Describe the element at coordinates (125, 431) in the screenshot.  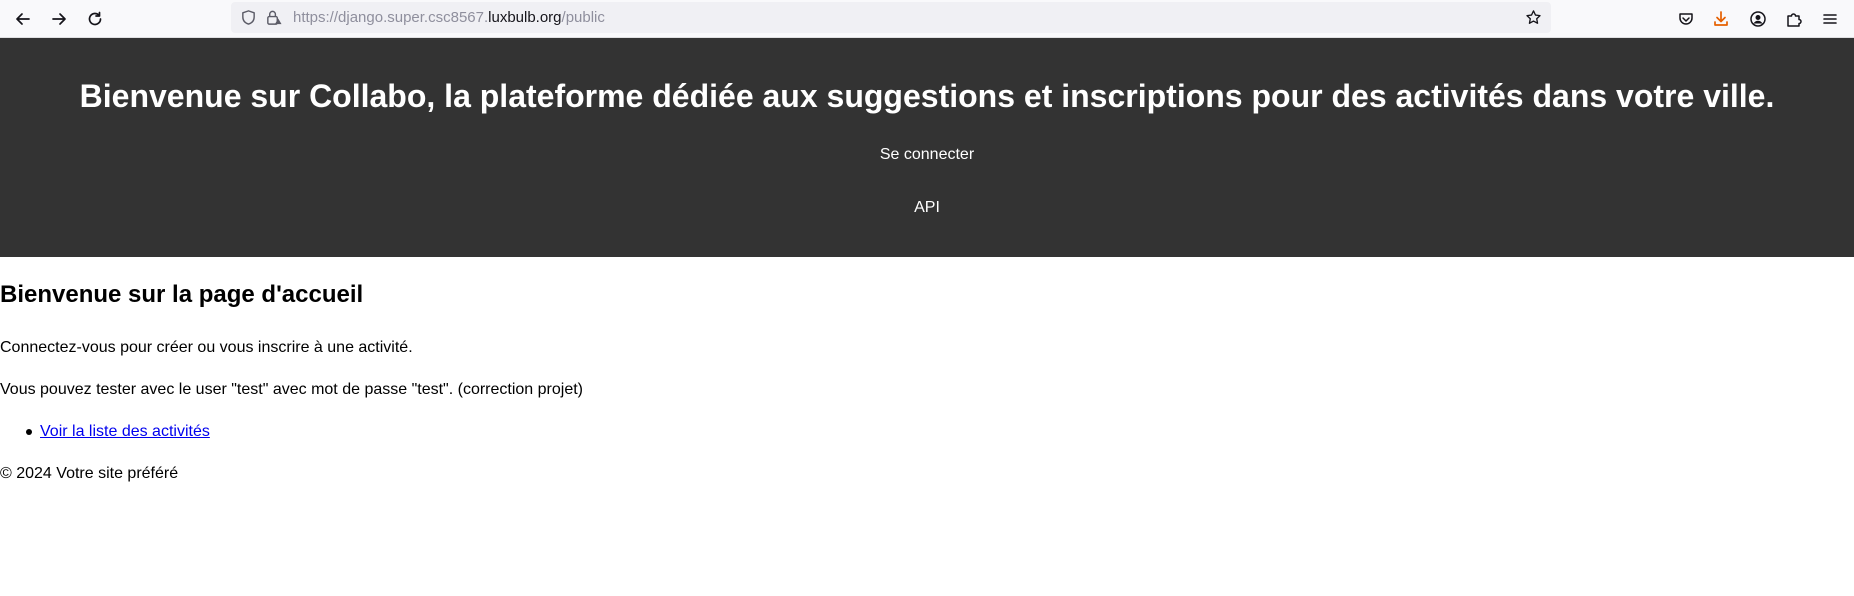
I see `activities-list-link: Voir la liste des activités` at that location.